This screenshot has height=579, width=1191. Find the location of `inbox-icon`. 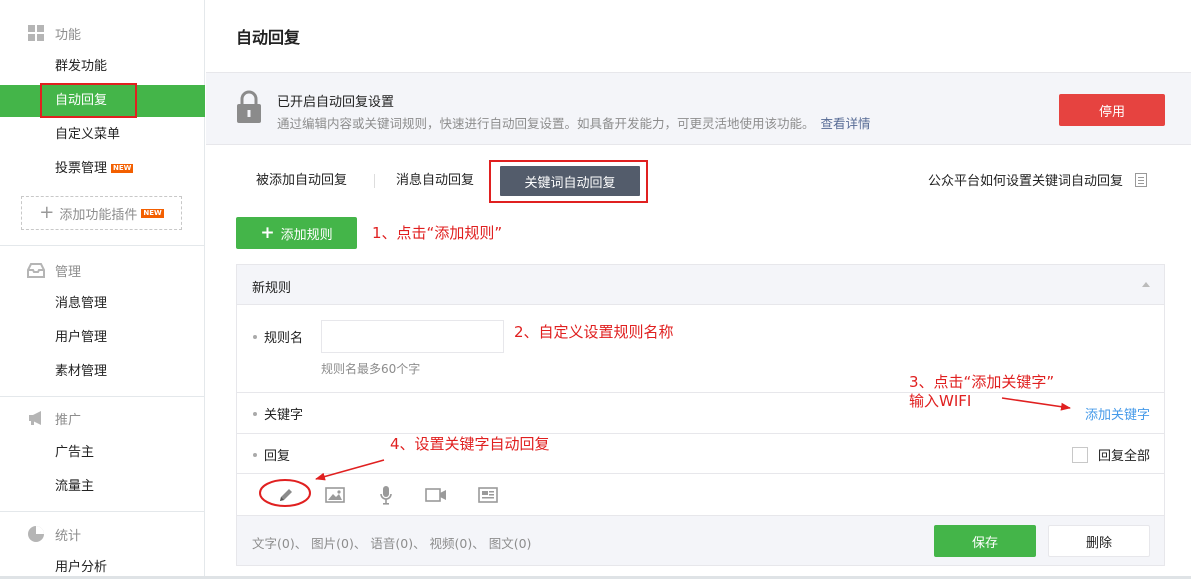

inbox-icon is located at coordinates (36, 270).